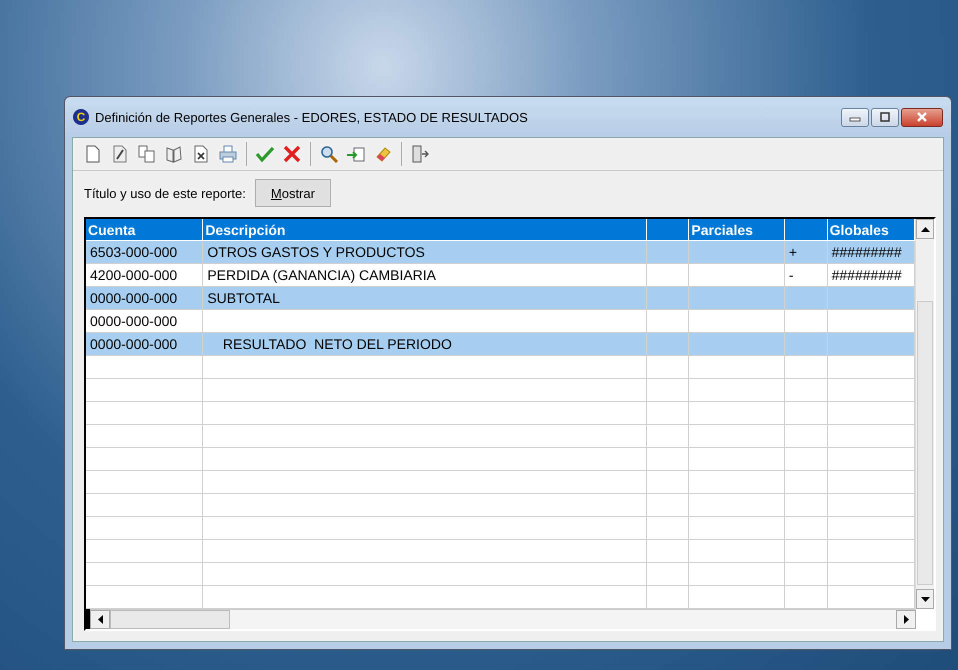 Image resolution: width=958 pixels, height=670 pixels. Describe the element at coordinates (147, 154) in the screenshot. I see `copy-icon` at that location.